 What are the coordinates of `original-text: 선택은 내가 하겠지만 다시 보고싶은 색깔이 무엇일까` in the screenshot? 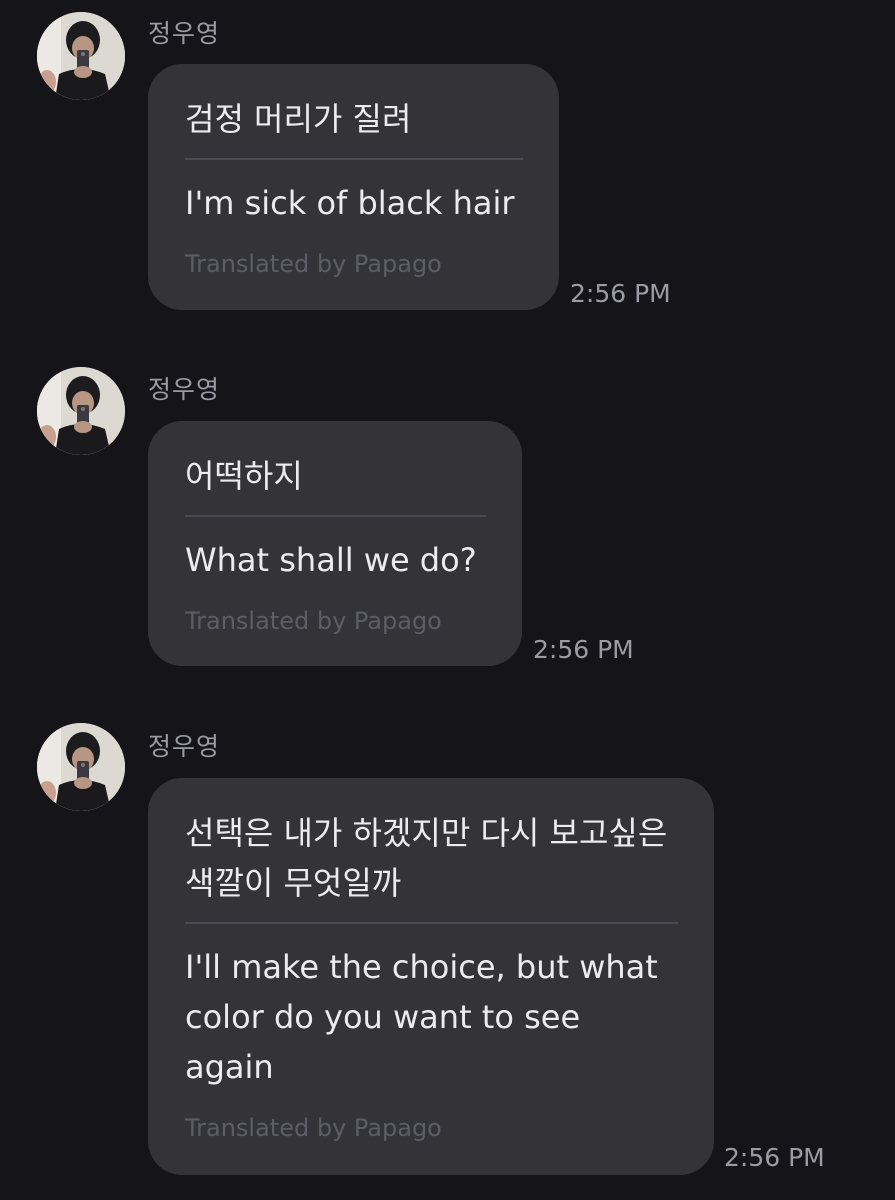 It's located at (426, 858).